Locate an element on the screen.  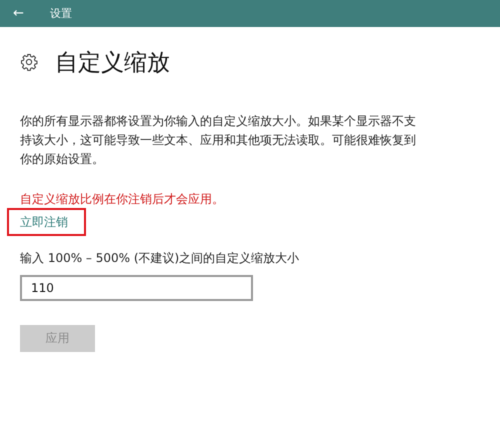
back-button: ← is located at coordinates (23, 13).